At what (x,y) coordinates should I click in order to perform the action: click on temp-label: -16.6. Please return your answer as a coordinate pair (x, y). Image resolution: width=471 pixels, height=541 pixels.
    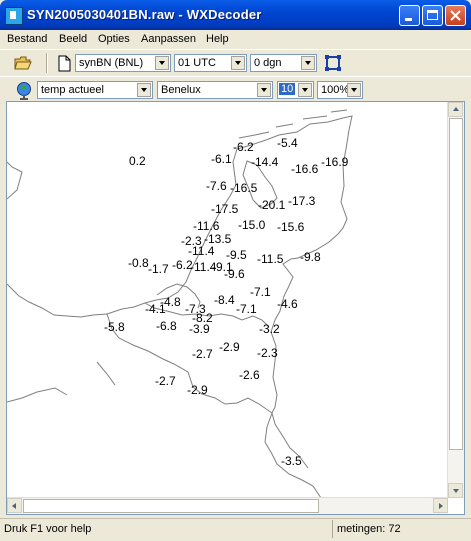
    Looking at the image, I should click on (305, 169).